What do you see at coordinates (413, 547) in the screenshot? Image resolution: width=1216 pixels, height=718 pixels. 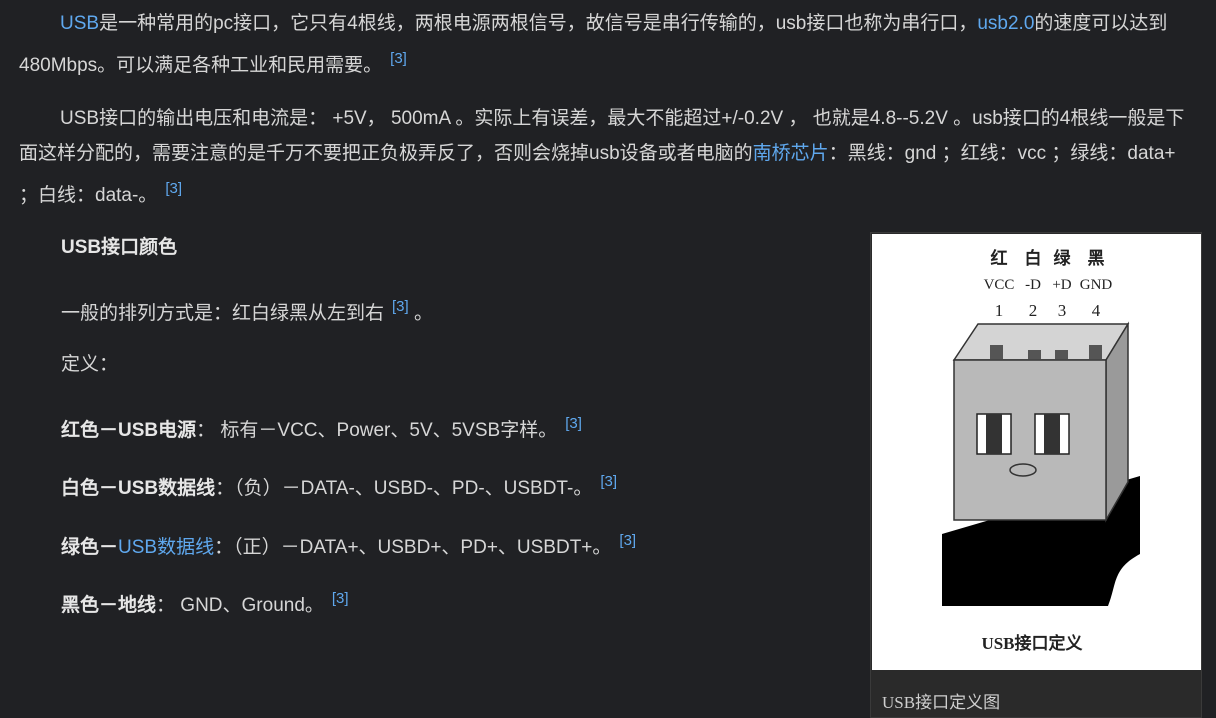 I see `def-green-text: ：（正）－DATA+、USBD+、PD+、USBDT+。` at bounding box center [413, 547].